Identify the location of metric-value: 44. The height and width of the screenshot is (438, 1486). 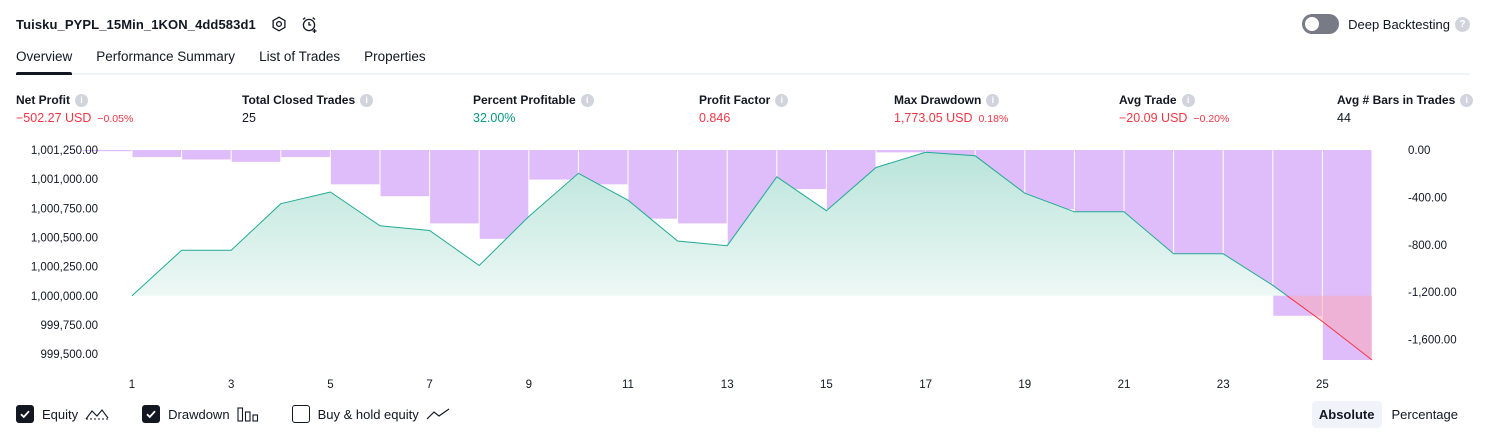
(1344, 118).